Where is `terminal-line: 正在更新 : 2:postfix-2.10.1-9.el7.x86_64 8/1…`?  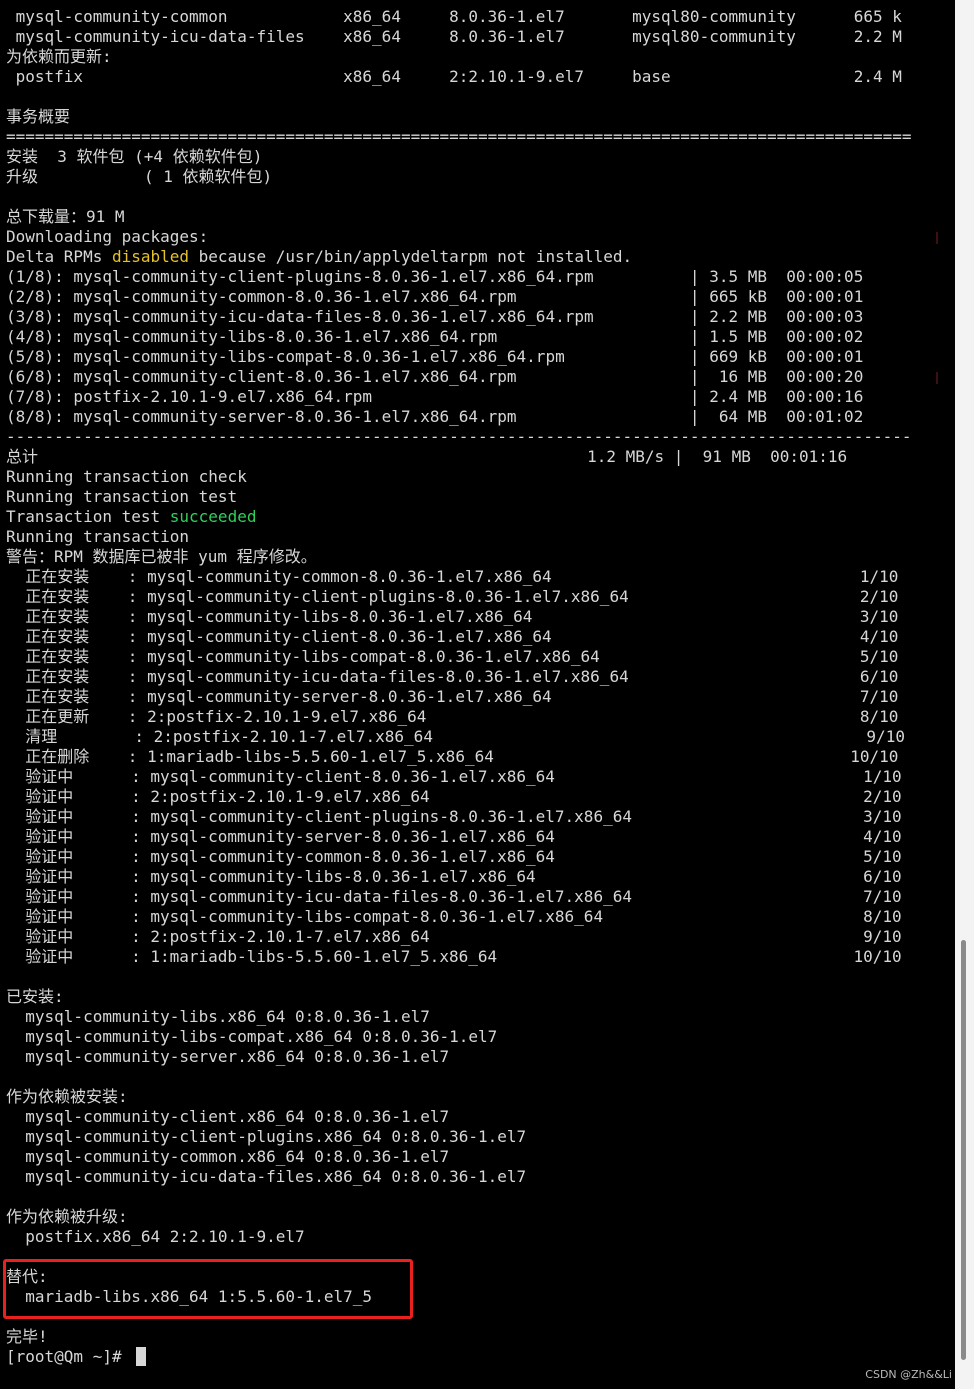 terminal-line: 正在更新 : 2:postfix-2.10.1-9.el7.x86_64 8/1… is located at coordinates (452, 716).